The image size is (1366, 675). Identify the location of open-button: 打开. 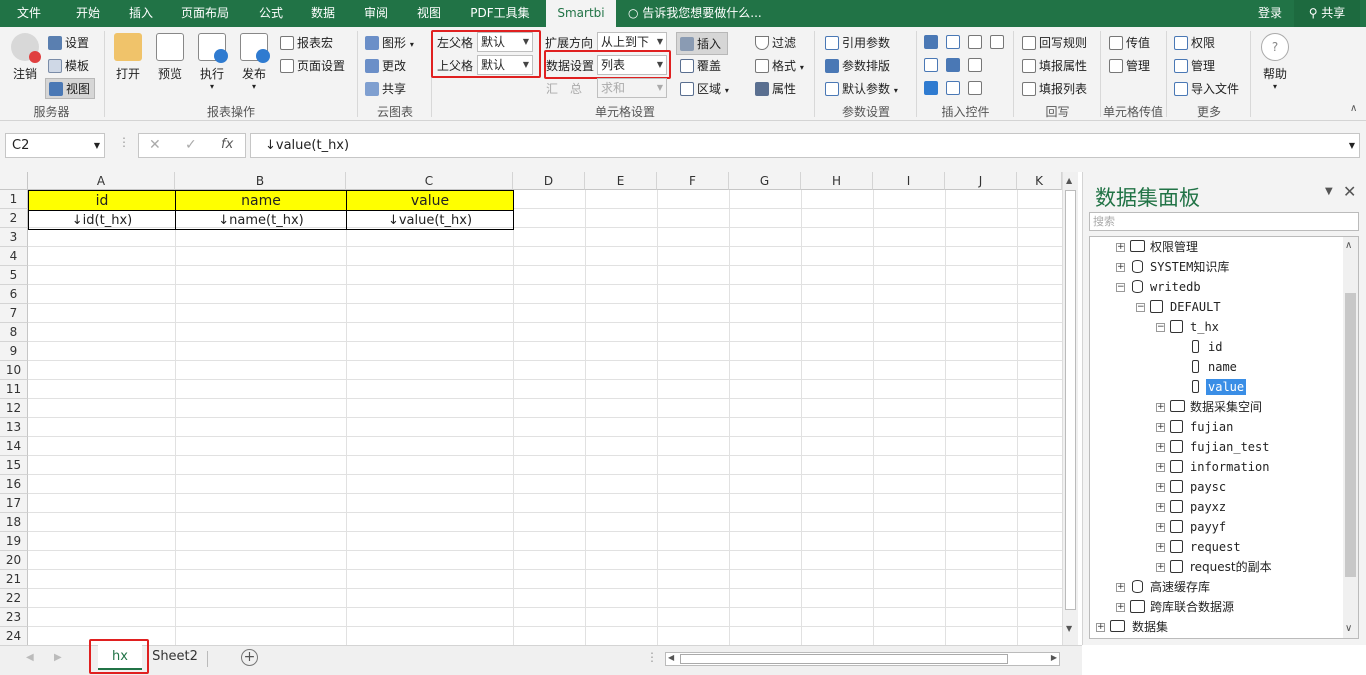
(128, 57).